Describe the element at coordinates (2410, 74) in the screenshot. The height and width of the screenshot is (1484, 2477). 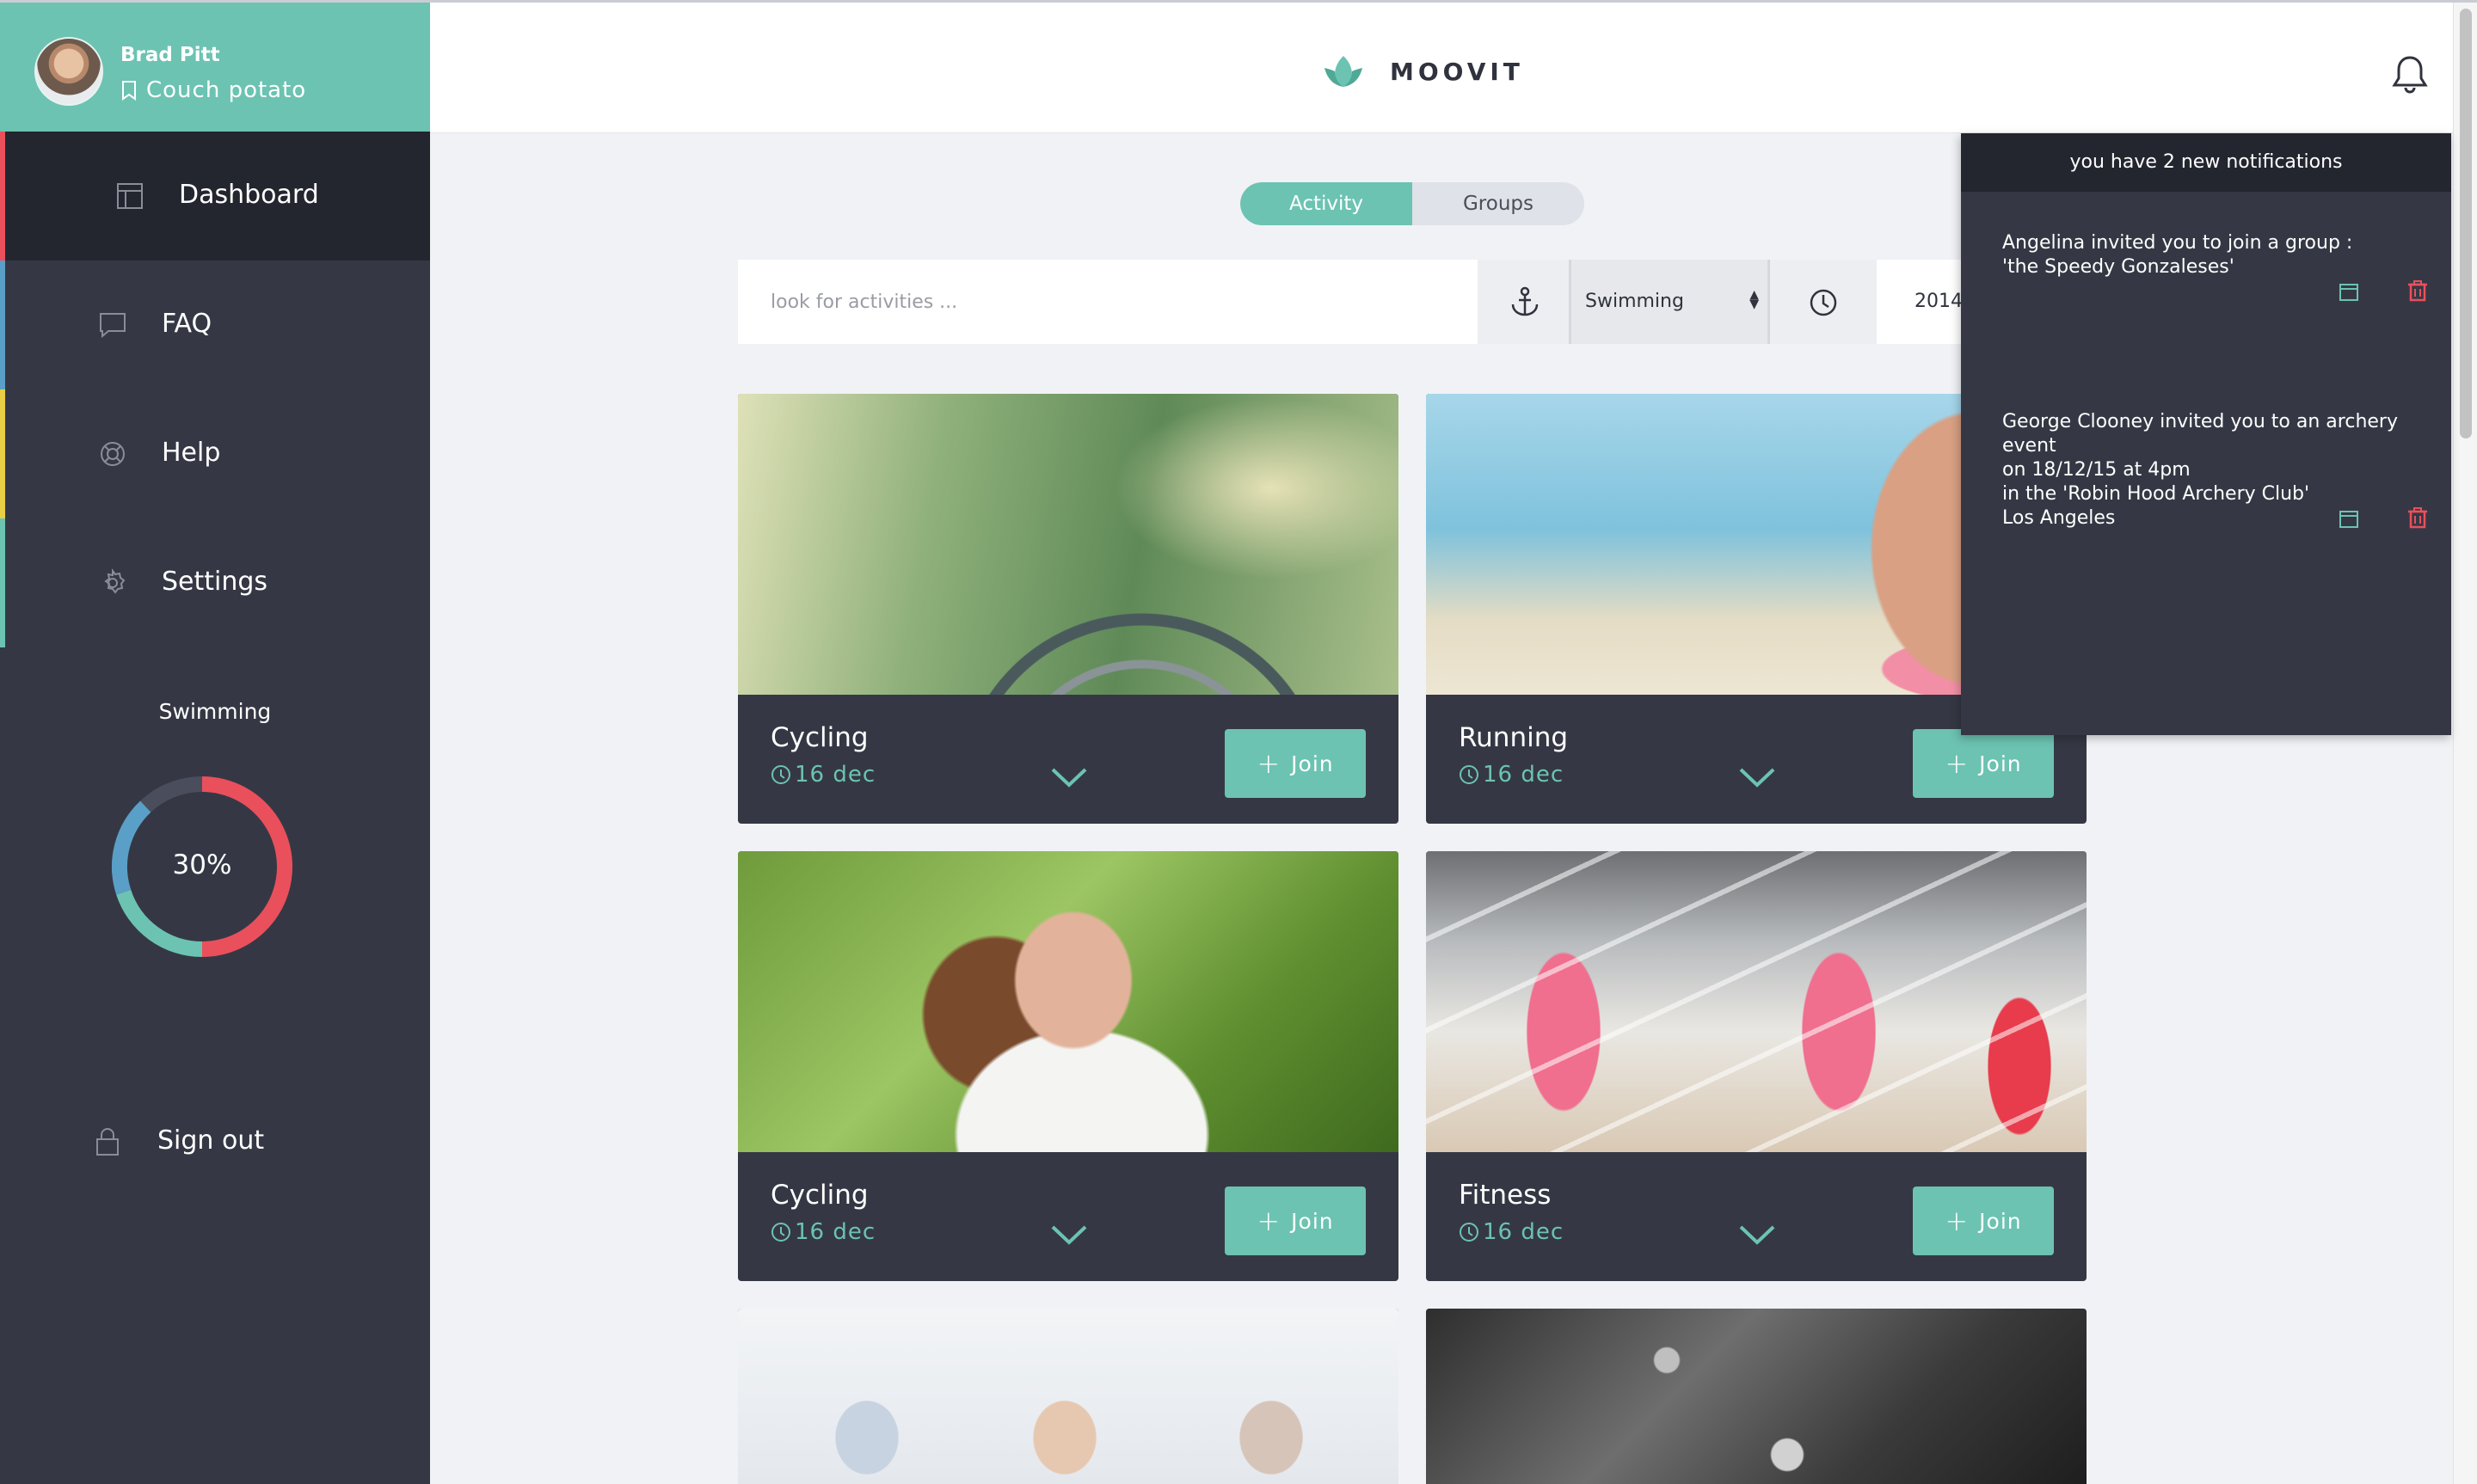
I see `bell-icon` at that location.